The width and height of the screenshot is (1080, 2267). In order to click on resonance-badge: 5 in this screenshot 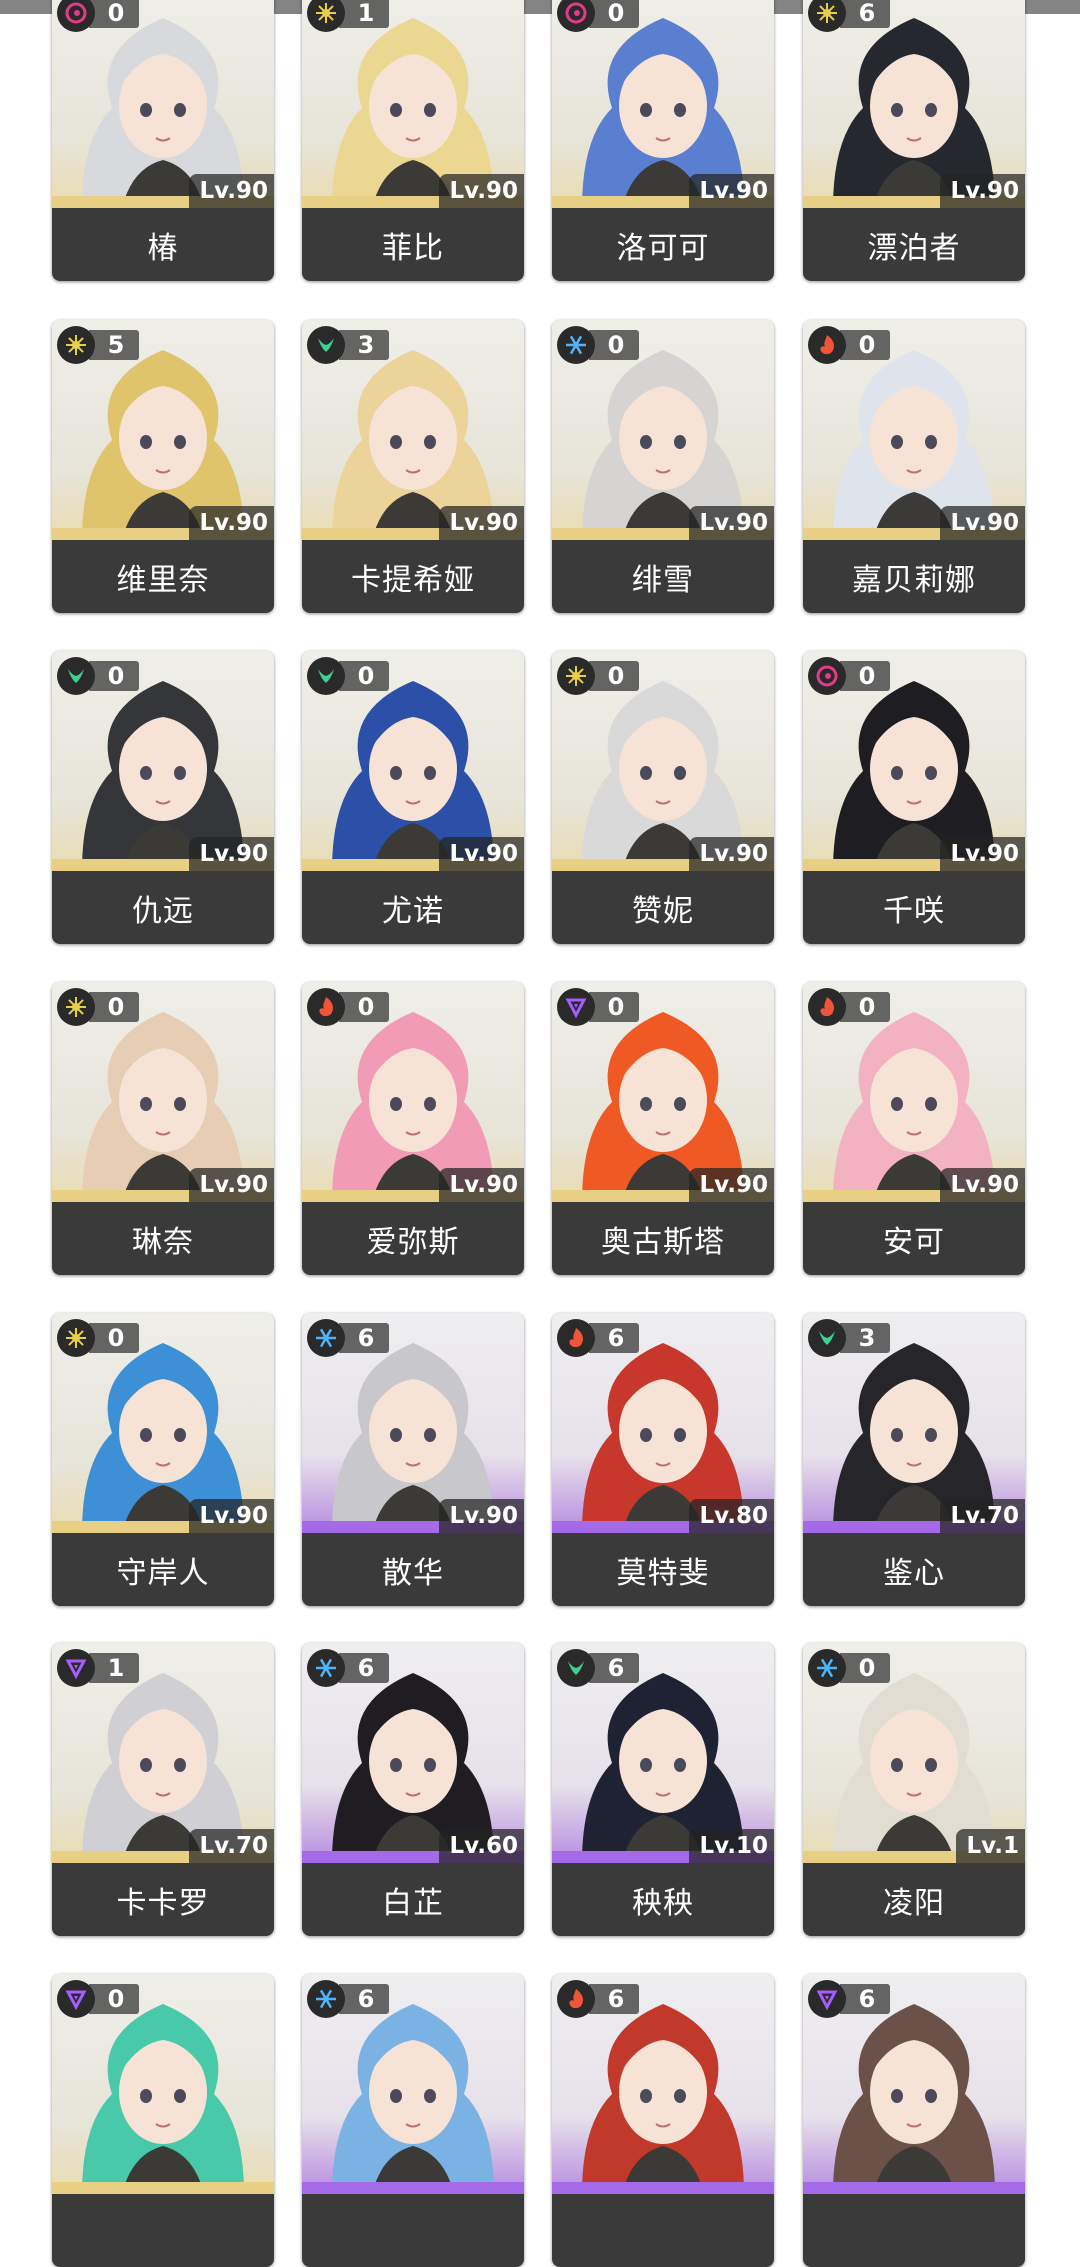, I will do `click(98, 345)`.